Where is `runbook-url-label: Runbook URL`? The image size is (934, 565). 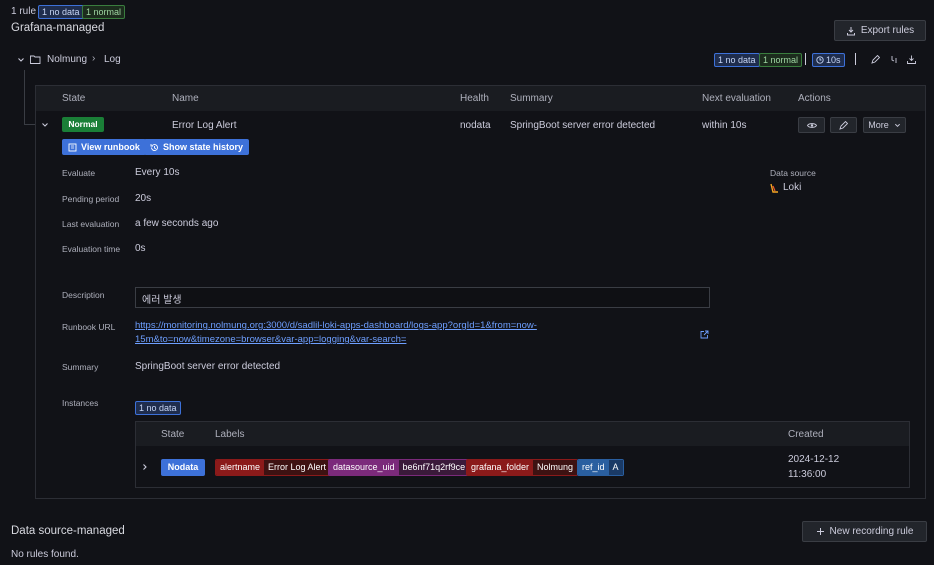
runbook-url-label: Runbook URL is located at coordinates (89, 327).